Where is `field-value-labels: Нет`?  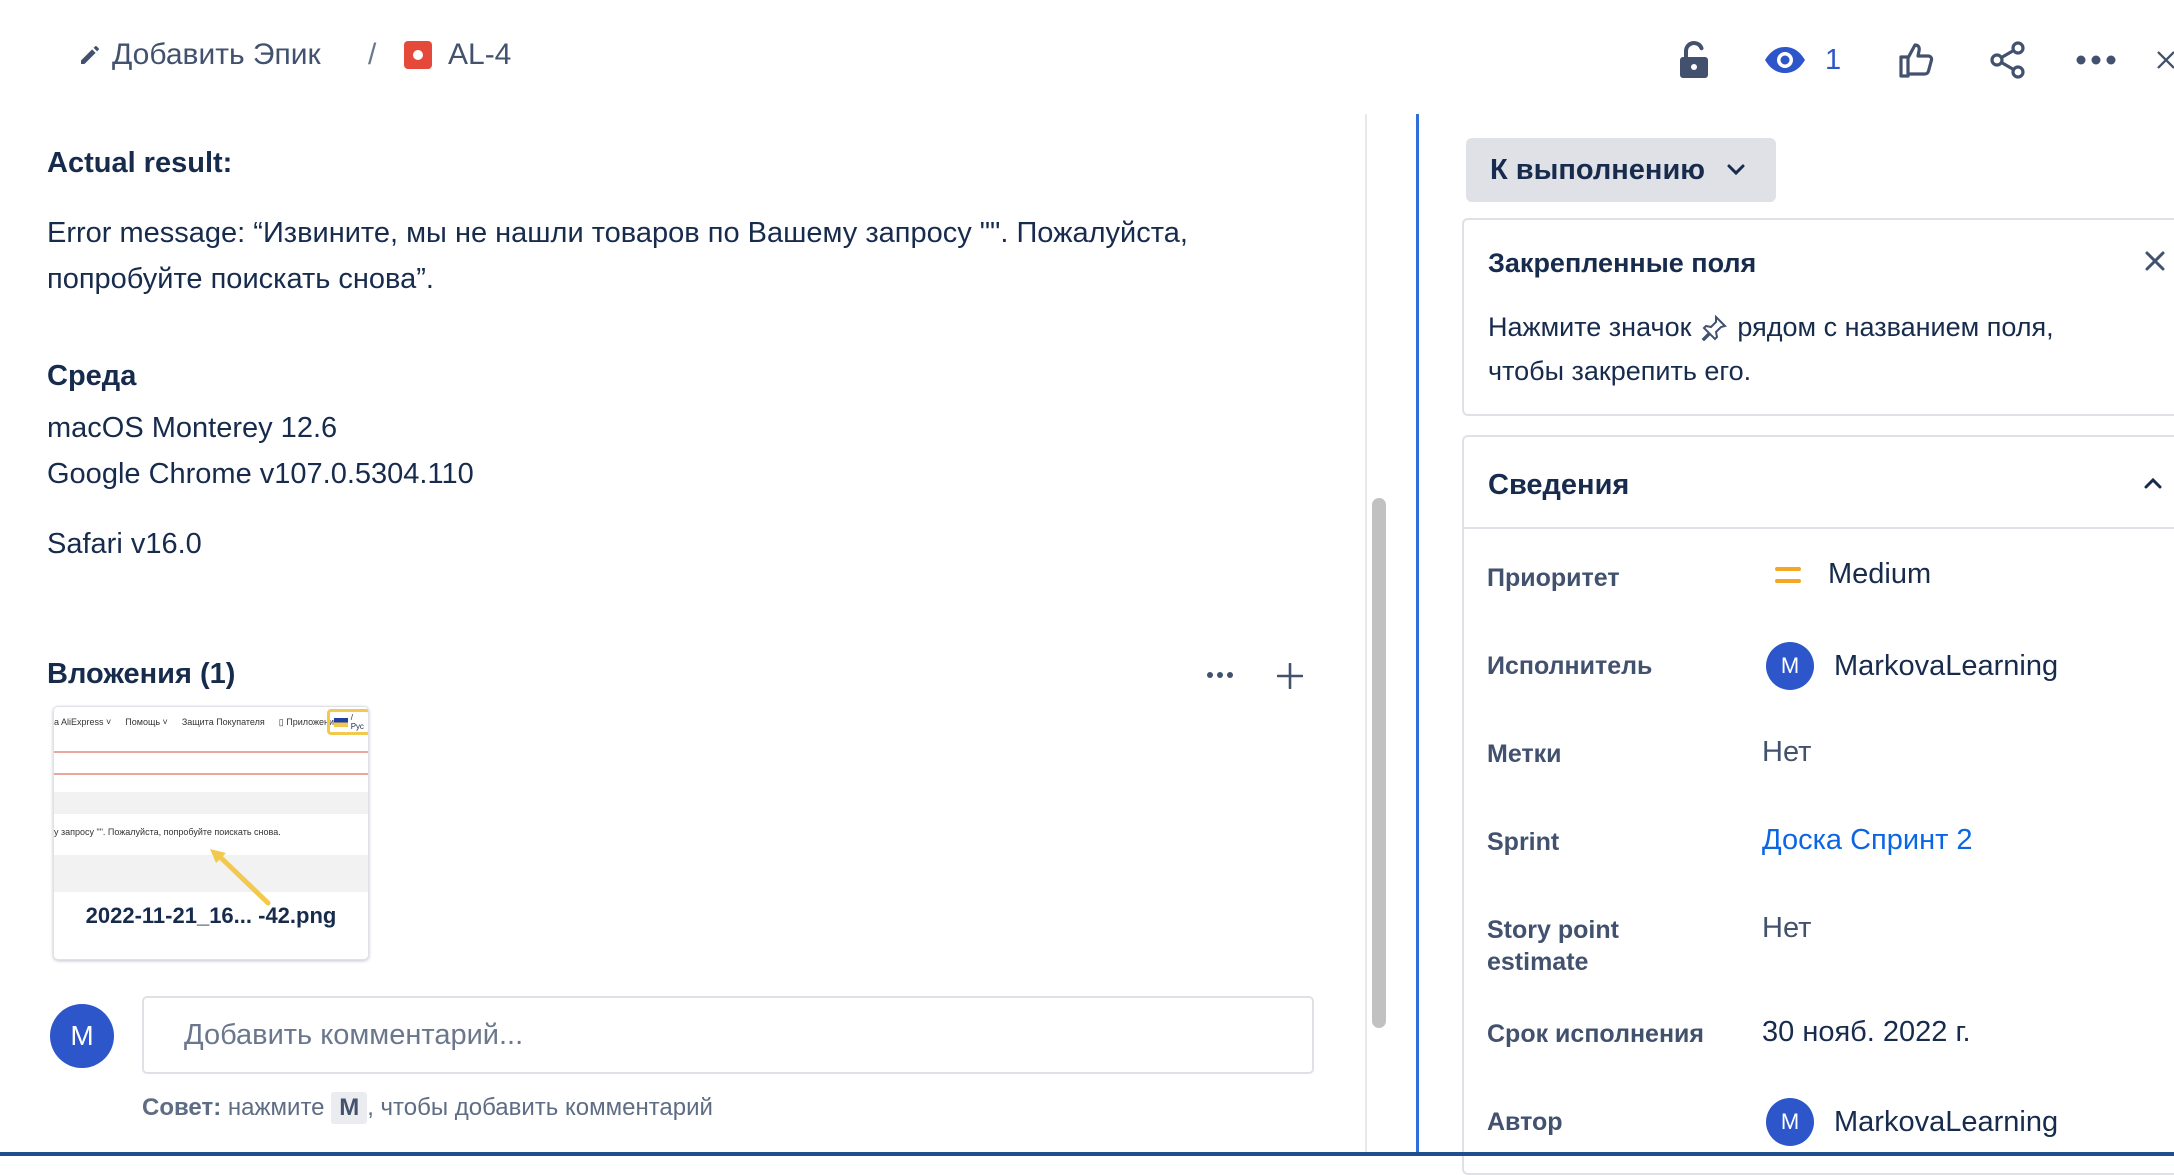 field-value-labels: Нет is located at coordinates (1786, 752).